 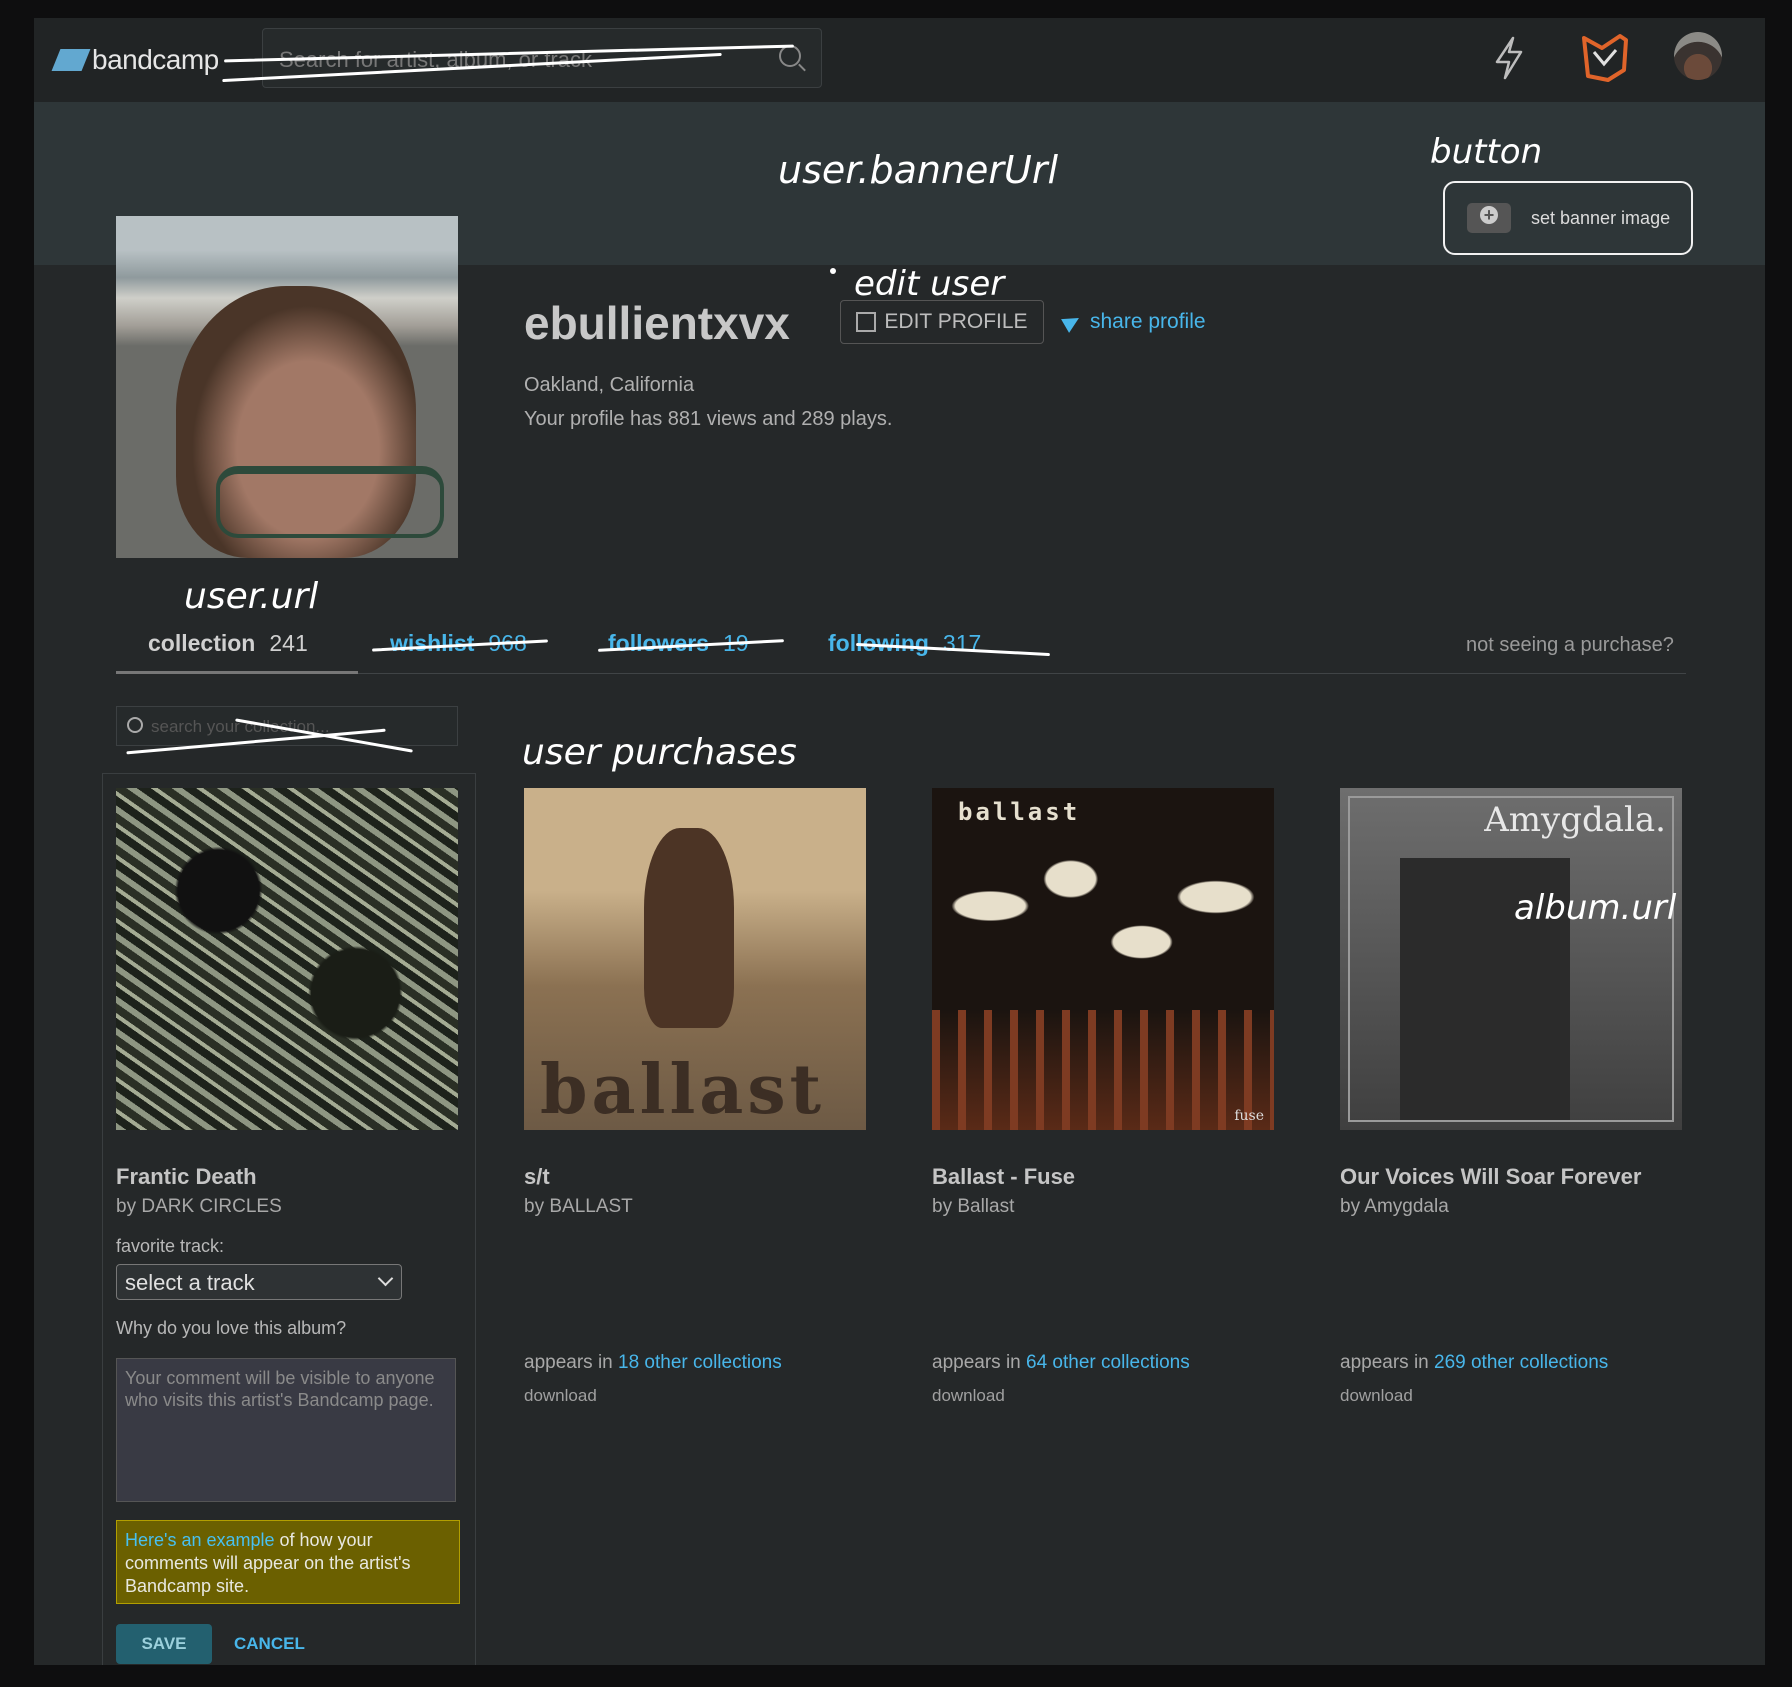 What do you see at coordinates (973, 1207) in the screenshot?
I see `album-artist: by Ballast` at bounding box center [973, 1207].